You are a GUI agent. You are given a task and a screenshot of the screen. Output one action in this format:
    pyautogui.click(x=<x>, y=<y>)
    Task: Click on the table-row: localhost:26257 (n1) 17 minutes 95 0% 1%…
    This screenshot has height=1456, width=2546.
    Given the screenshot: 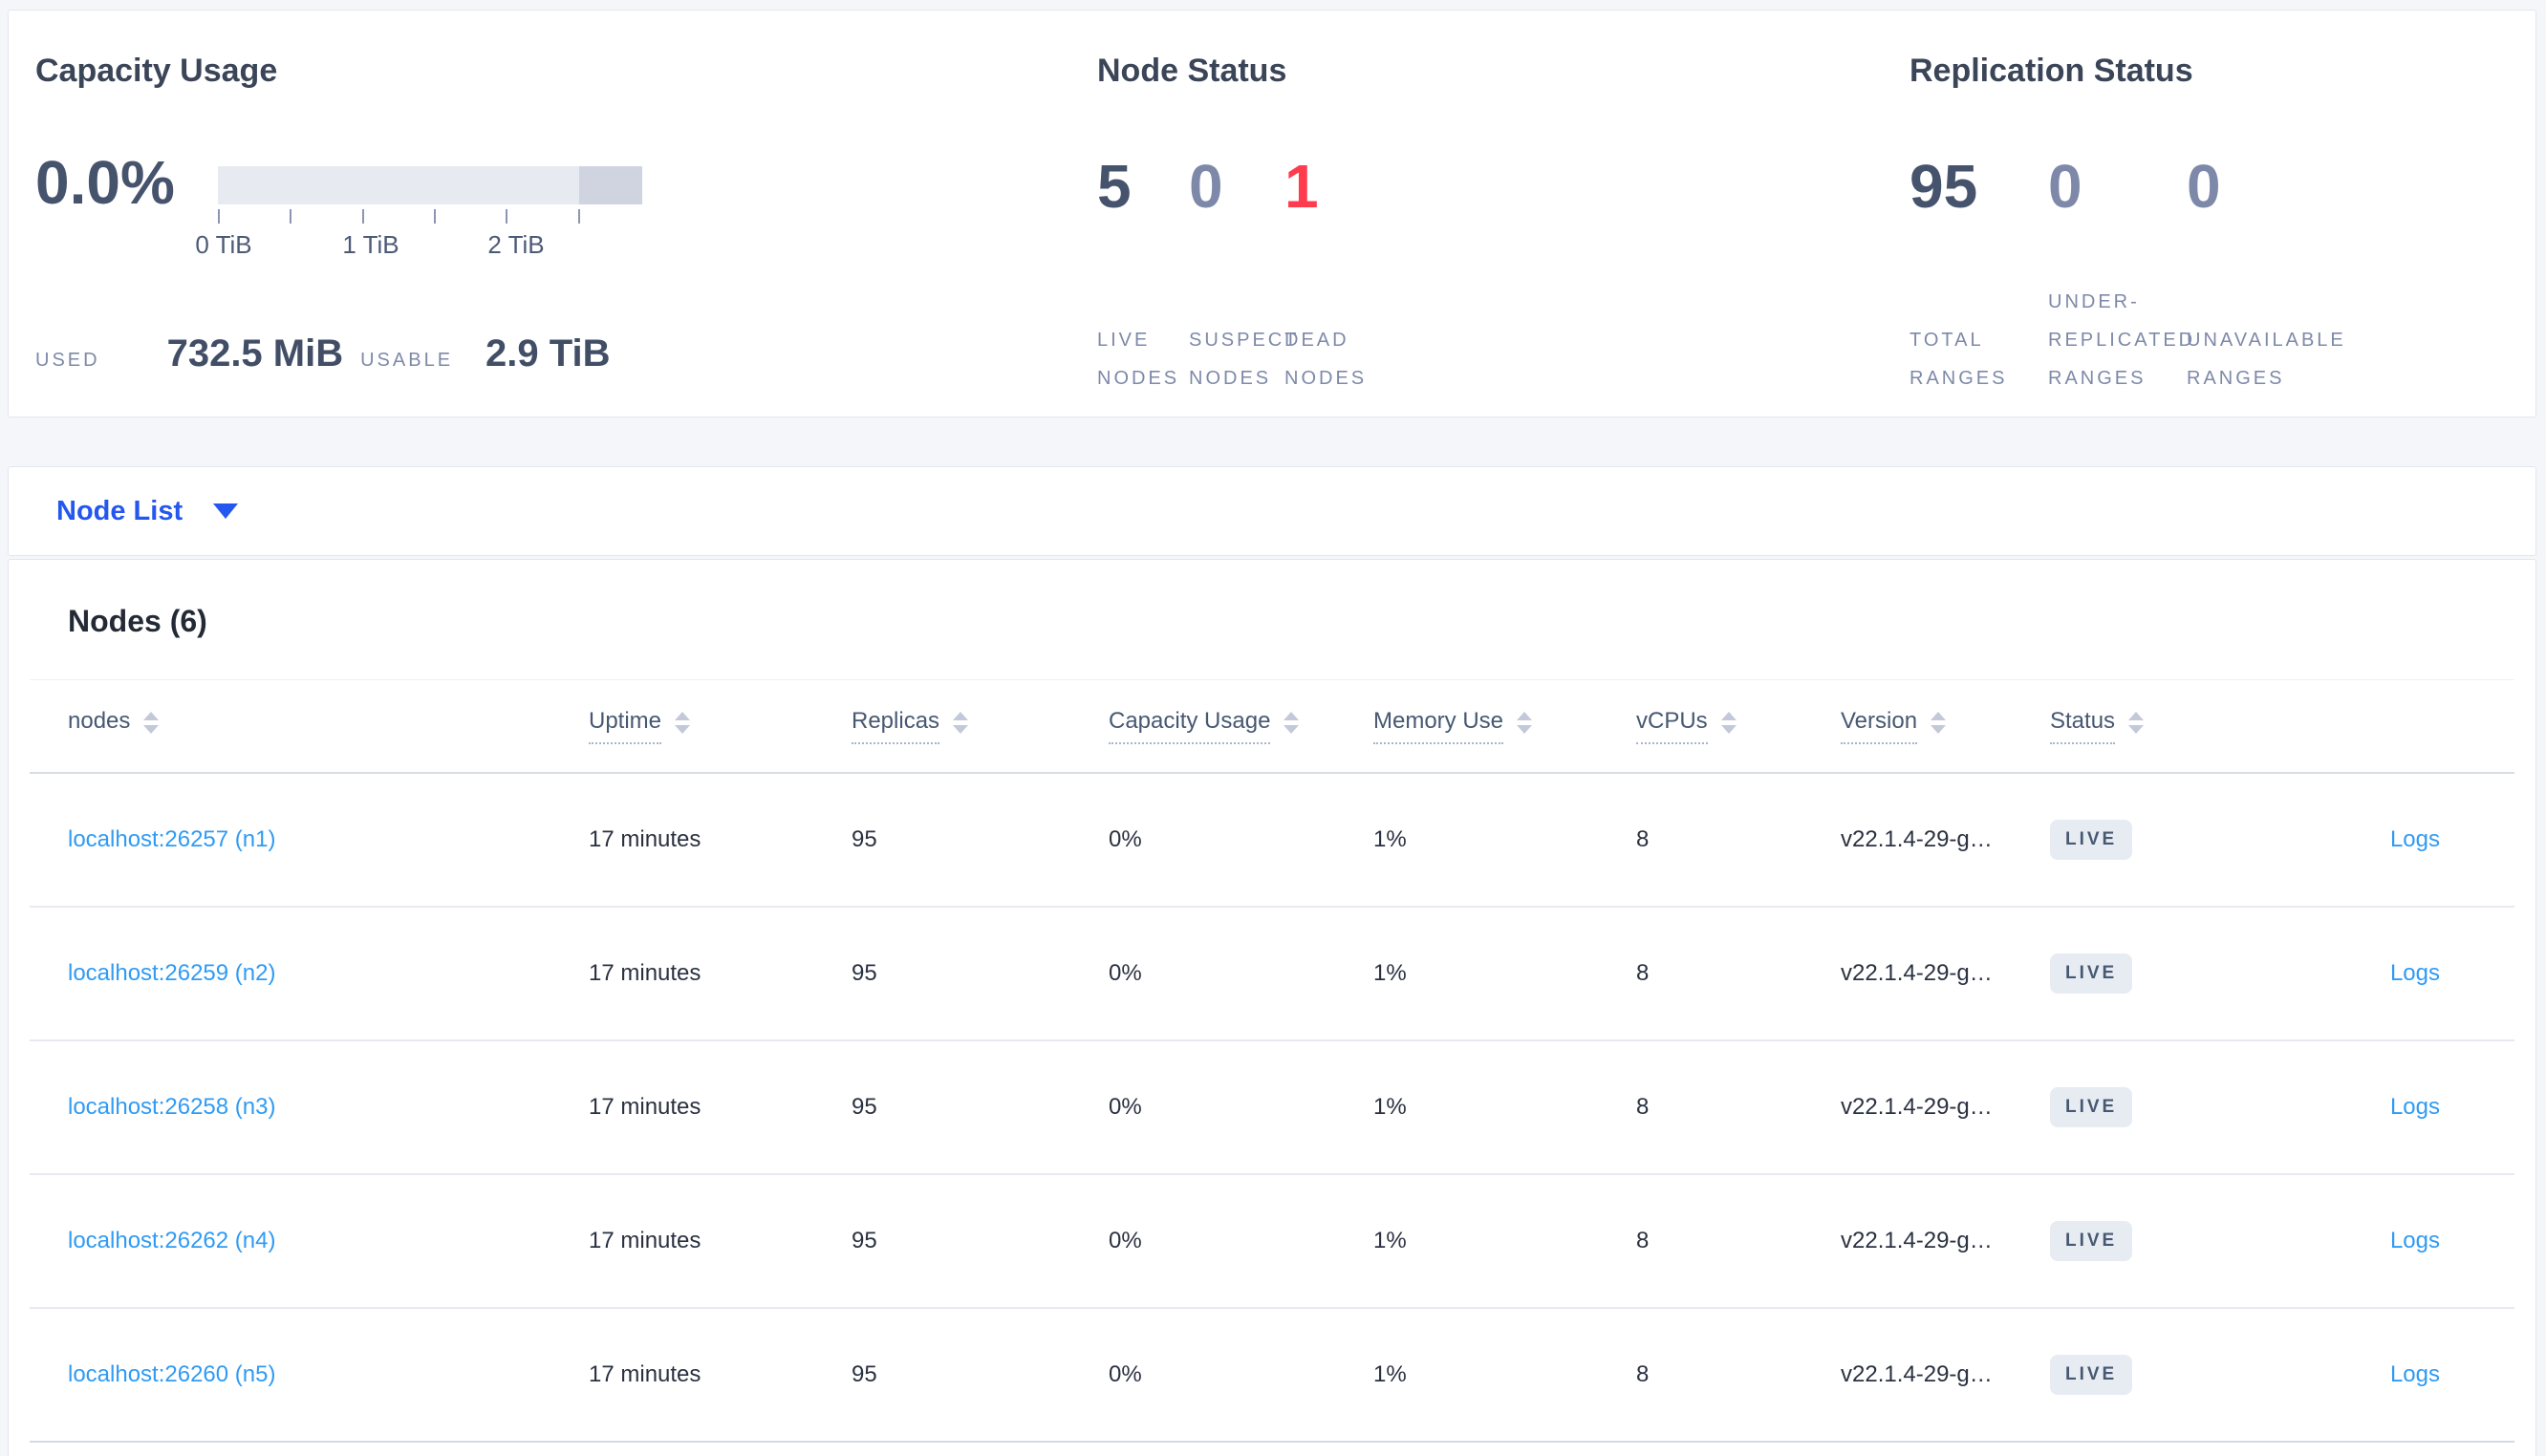 What is the action you would take?
    pyautogui.click(x=1272, y=841)
    